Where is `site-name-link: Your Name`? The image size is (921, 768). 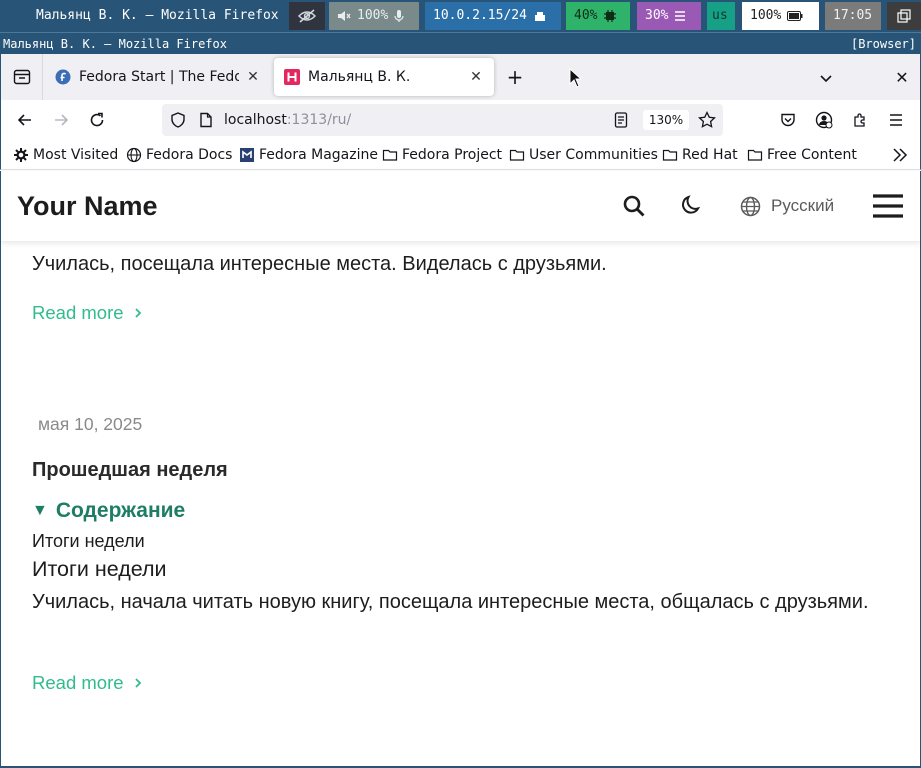
site-name-link: Your Name is located at coordinates (87, 206).